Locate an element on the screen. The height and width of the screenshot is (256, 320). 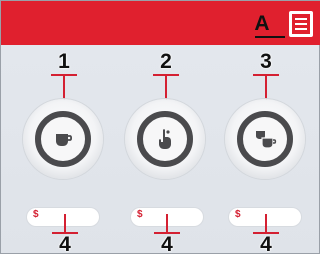
callout-4c-leader is located at coordinates (266, 223).